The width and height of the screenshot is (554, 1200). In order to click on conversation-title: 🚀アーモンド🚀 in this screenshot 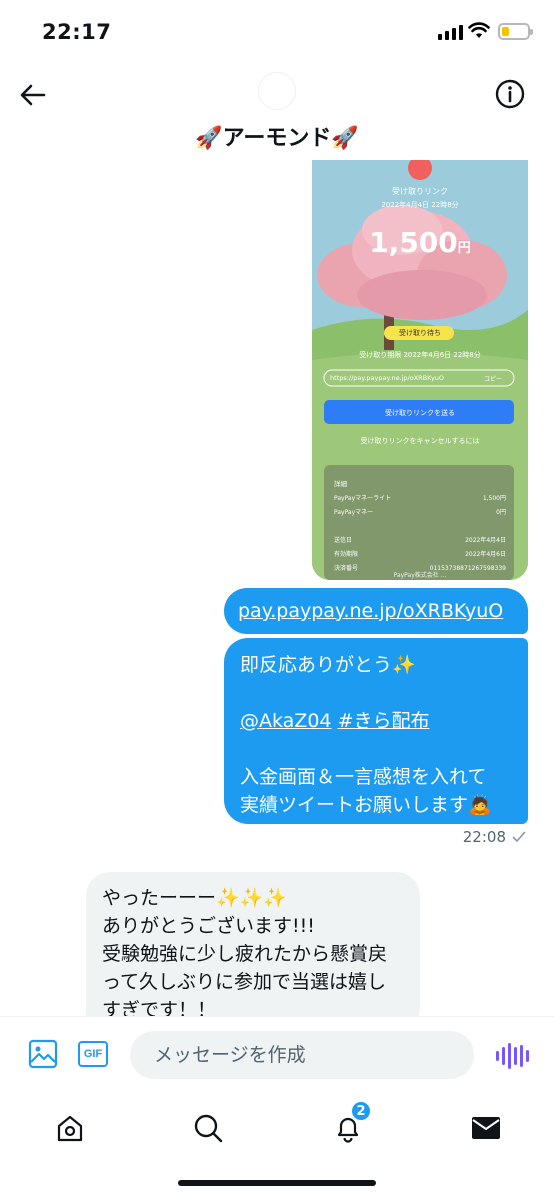, I will do `click(277, 136)`.